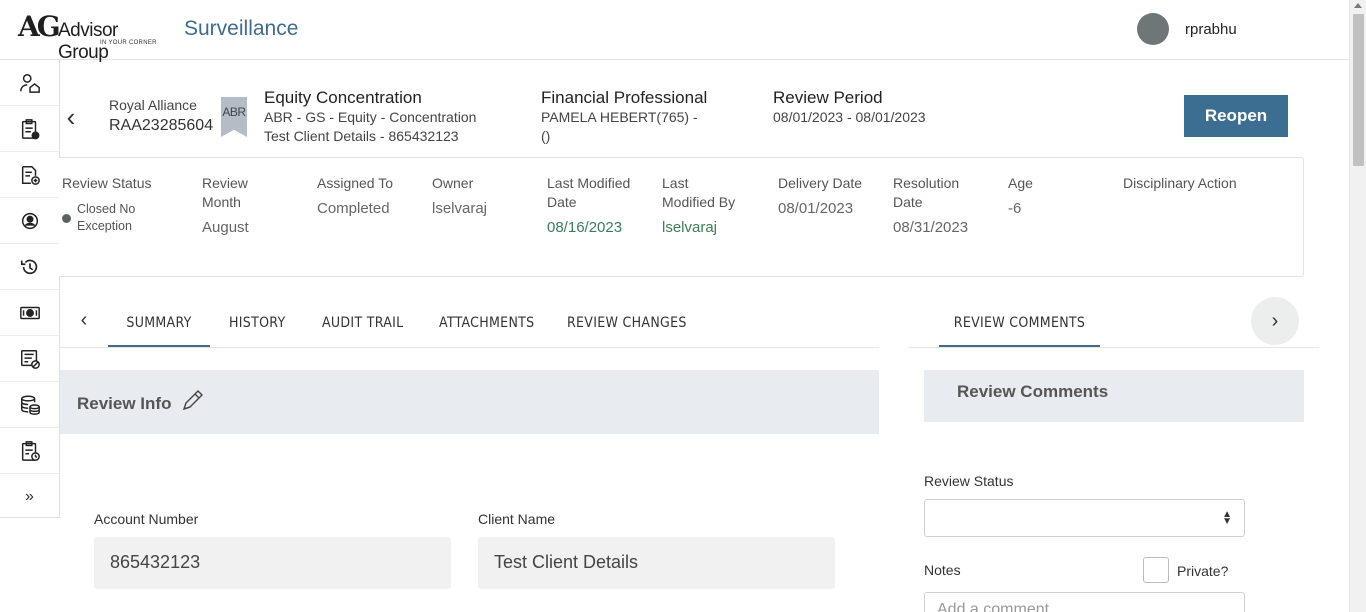 The image size is (1366, 612). I want to click on meta-value: -6, so click(1015, 208).